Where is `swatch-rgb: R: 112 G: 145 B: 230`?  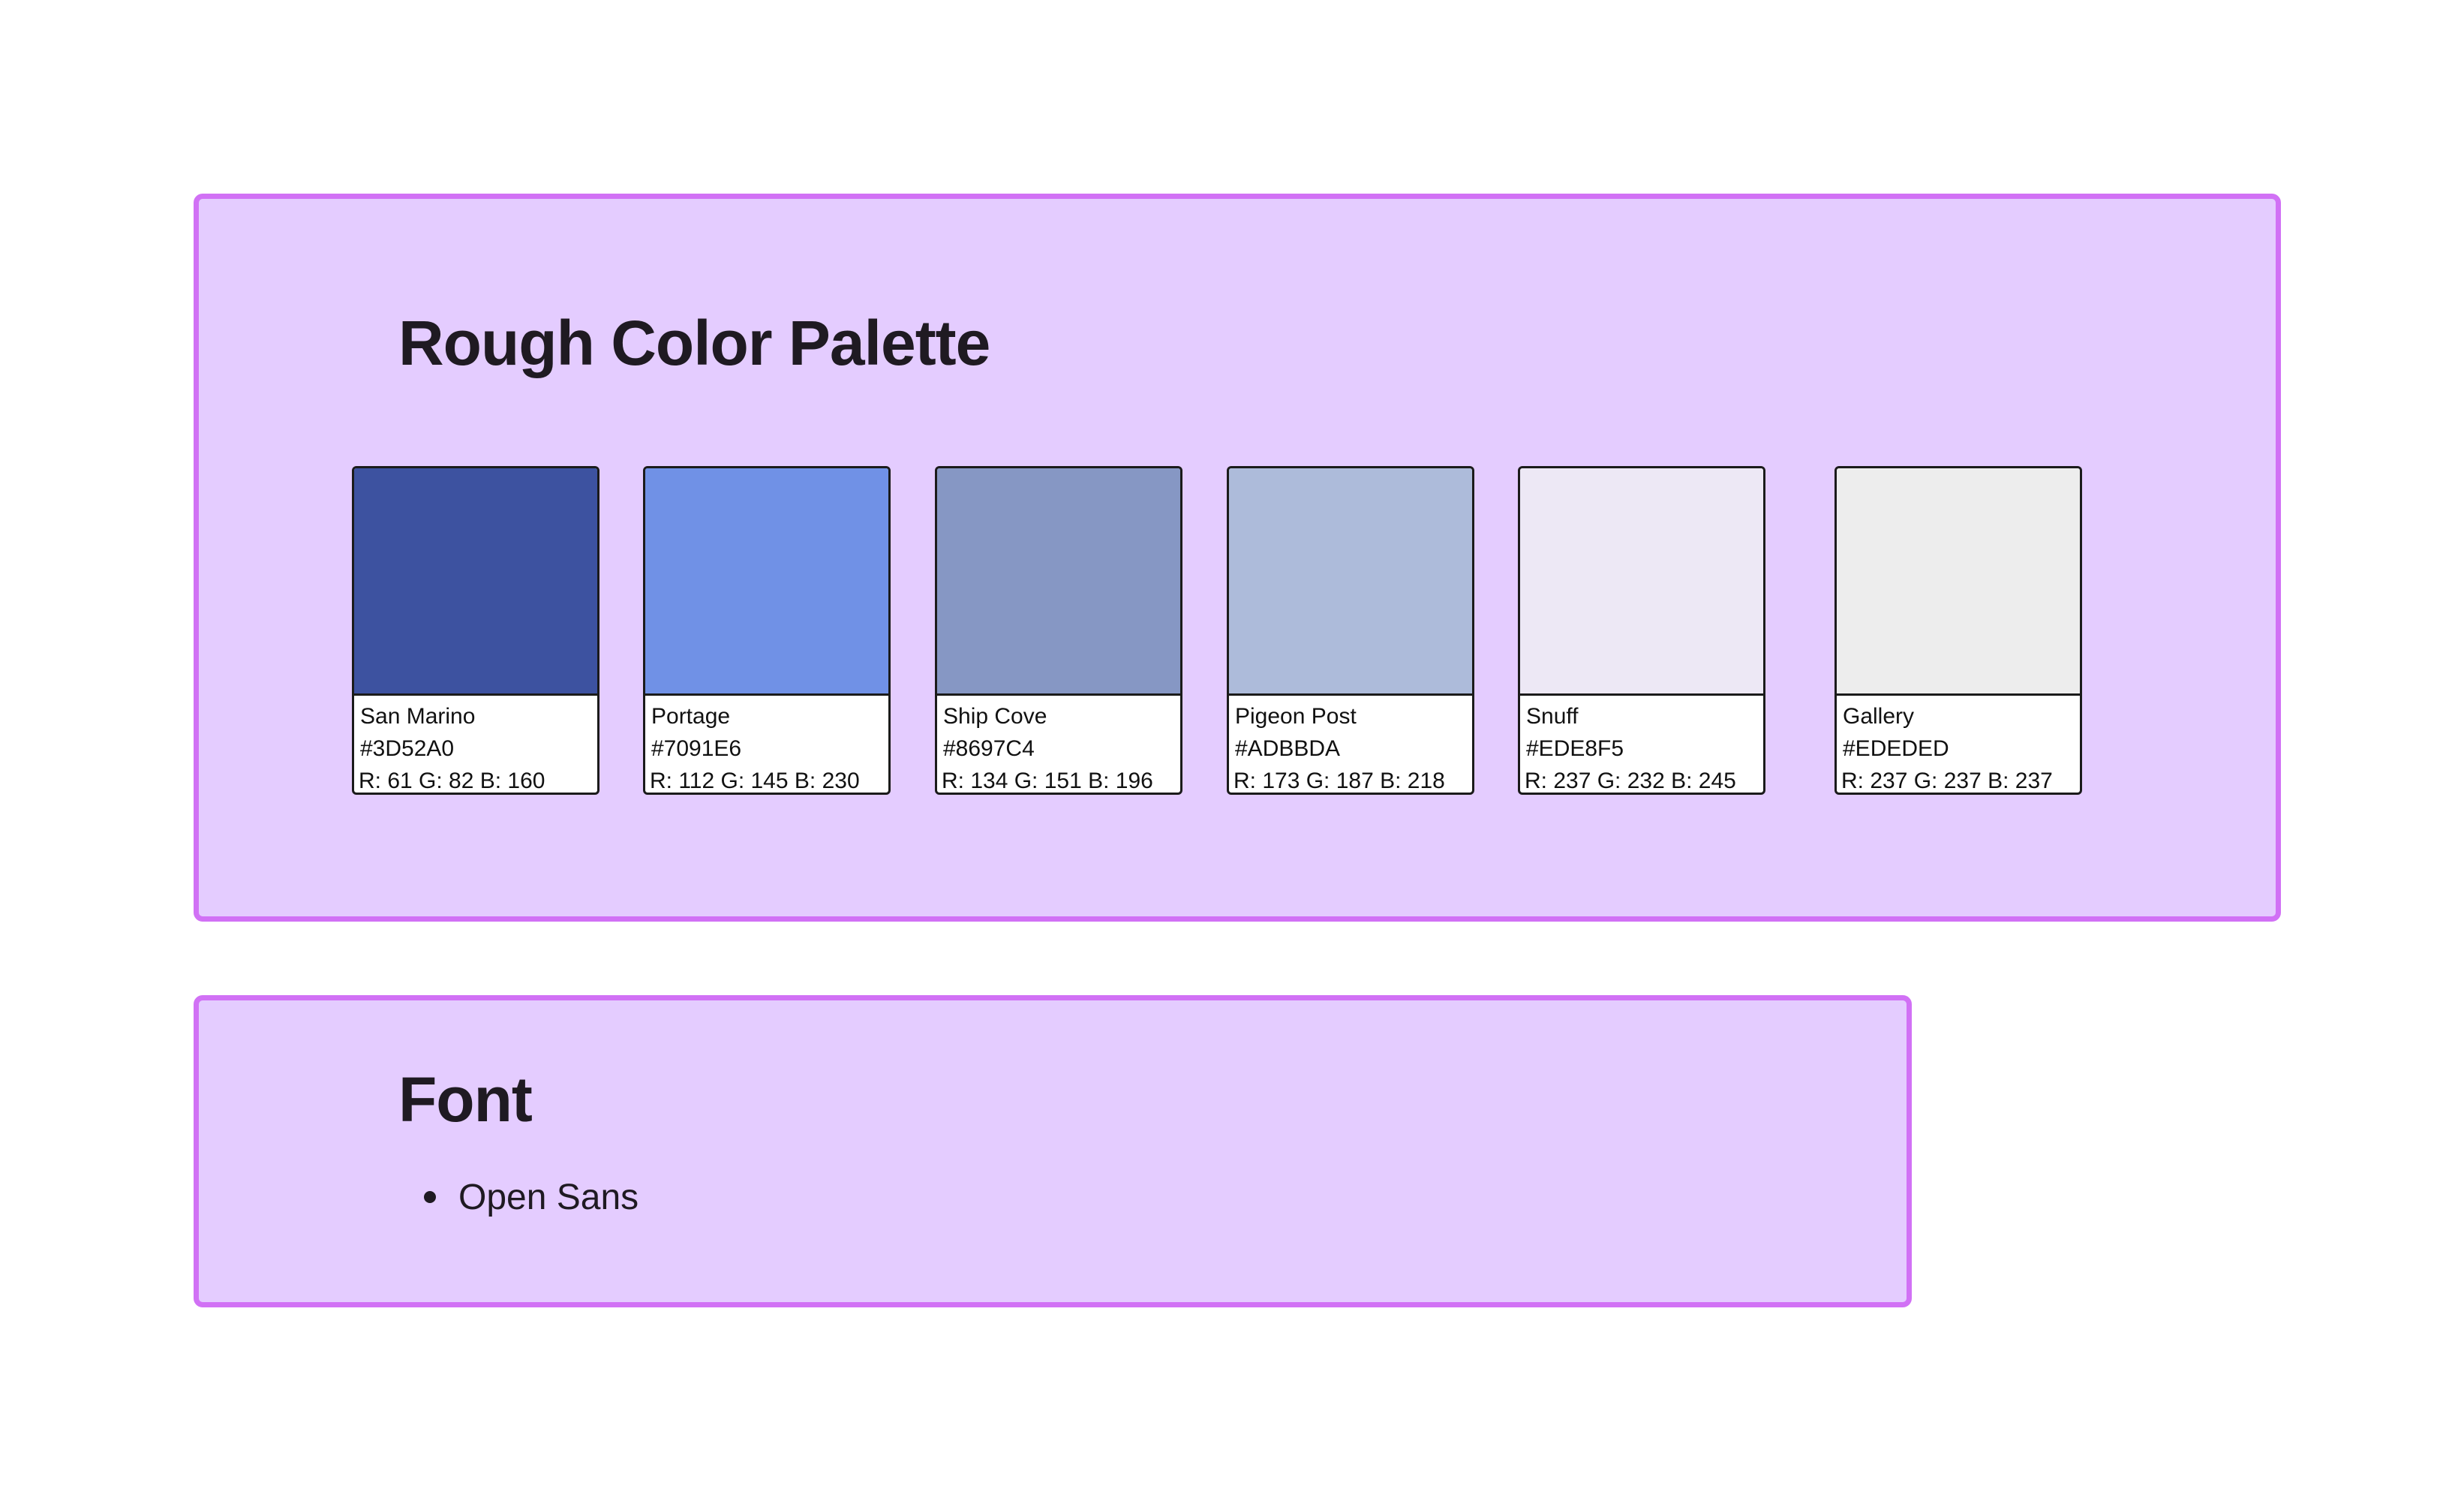
swatch-rgb: R: 112 G: 145 B: 230 is located at coordinates (755, 781).